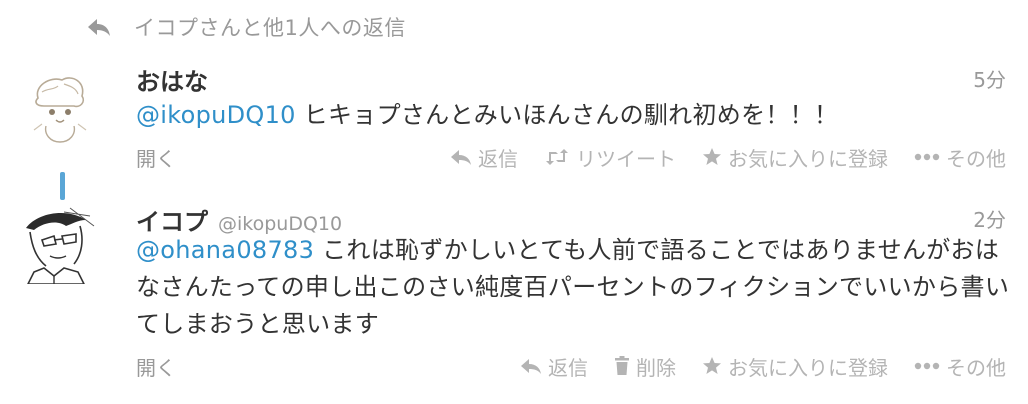 The width and height of the screenshot is (1028, 404). What do you see at coordinates (656, 367) in the screenshot?
I see `delete-label: 削除` at bounding box center [656, 367].